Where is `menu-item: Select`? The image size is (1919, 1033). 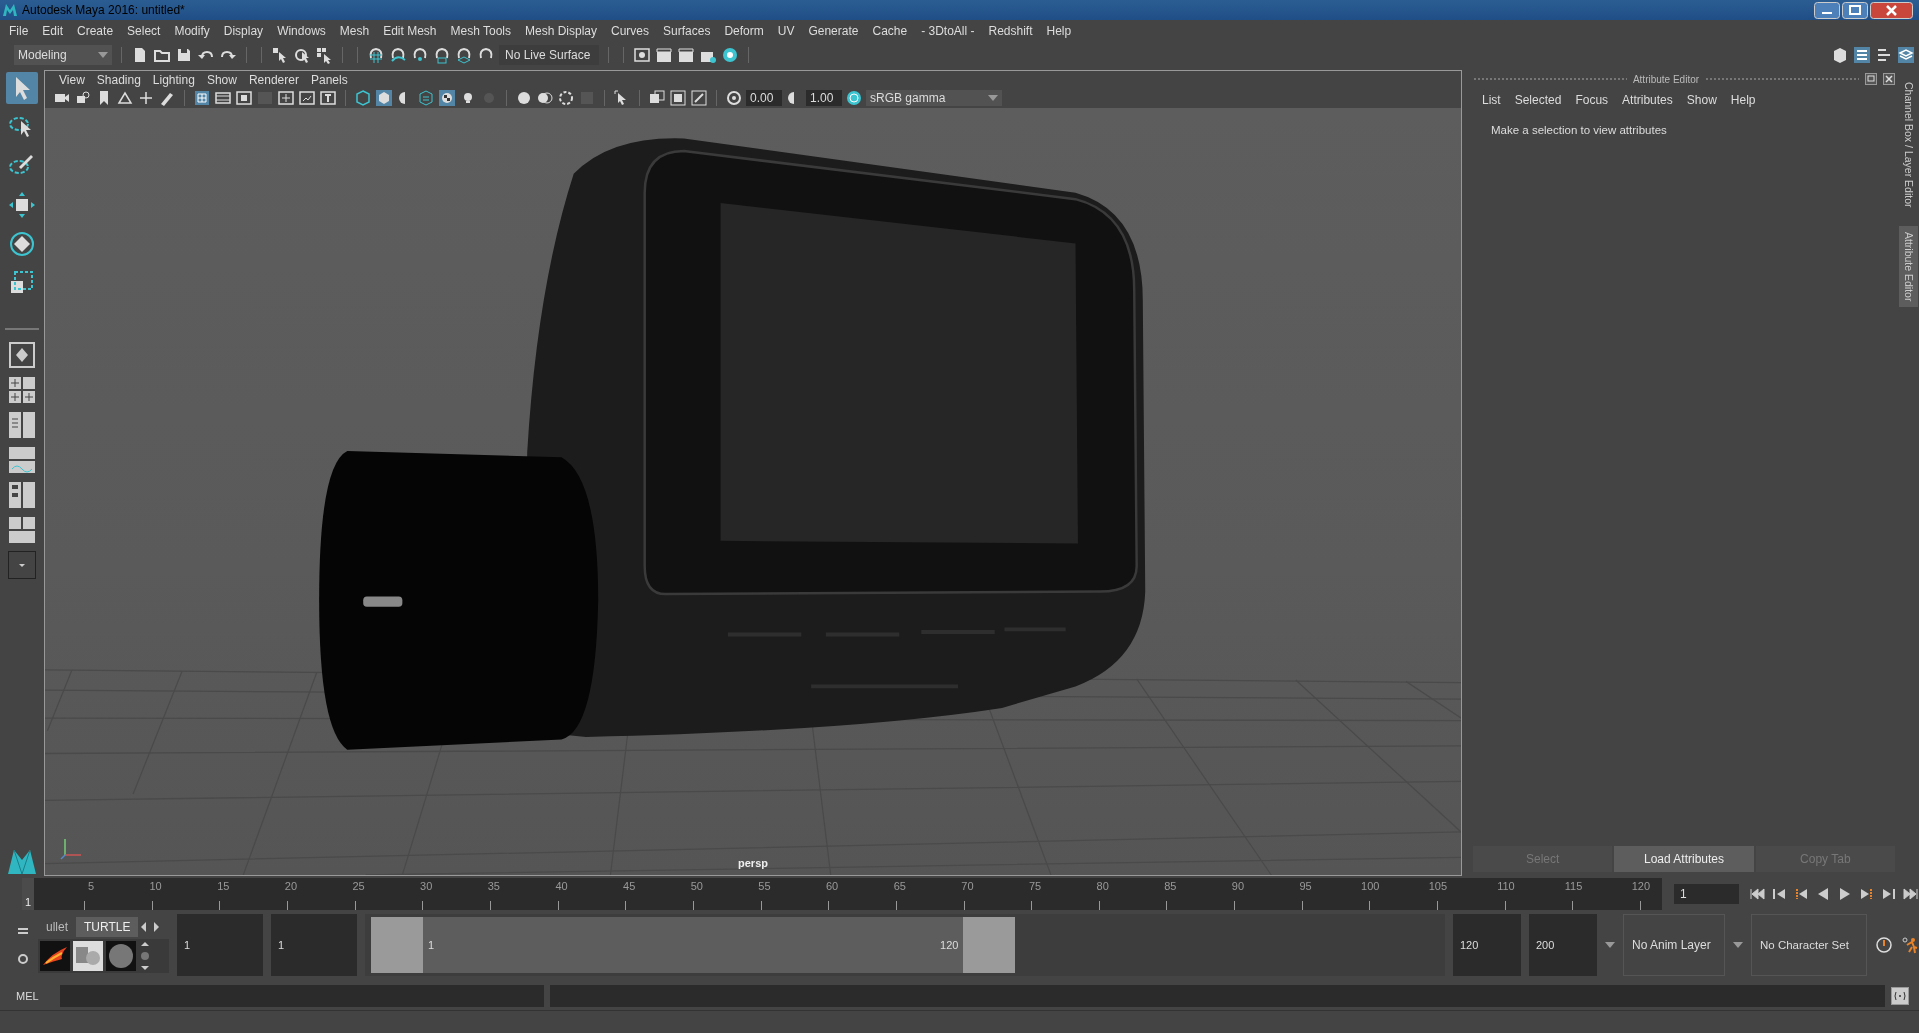
menu-item: Select is located at coordinates (144, 31).